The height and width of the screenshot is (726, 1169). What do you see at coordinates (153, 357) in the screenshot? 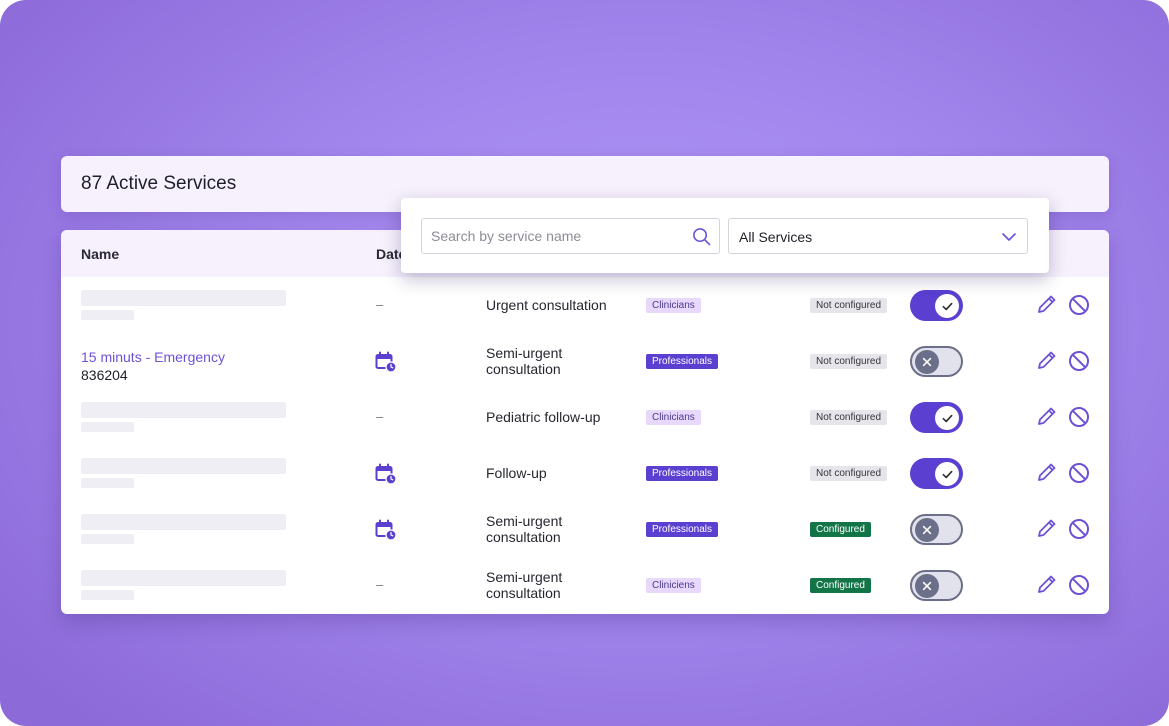
I see `service-name-link: 15 minuts - Emergency` at bounding box center [153, 357].